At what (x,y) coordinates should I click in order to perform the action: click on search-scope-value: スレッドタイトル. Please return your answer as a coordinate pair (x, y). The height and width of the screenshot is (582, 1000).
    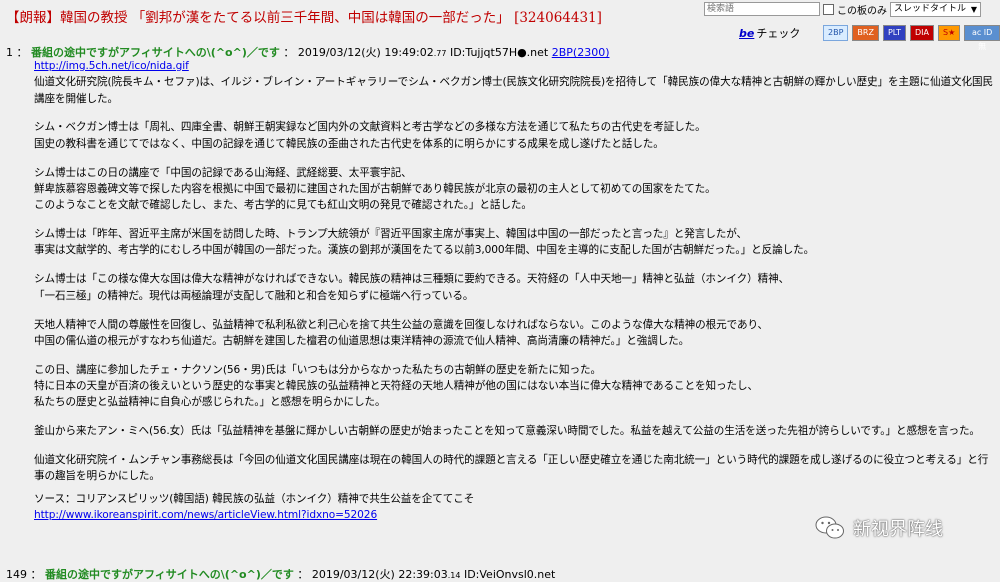
    Looking at the image, I should click on (930, 8).